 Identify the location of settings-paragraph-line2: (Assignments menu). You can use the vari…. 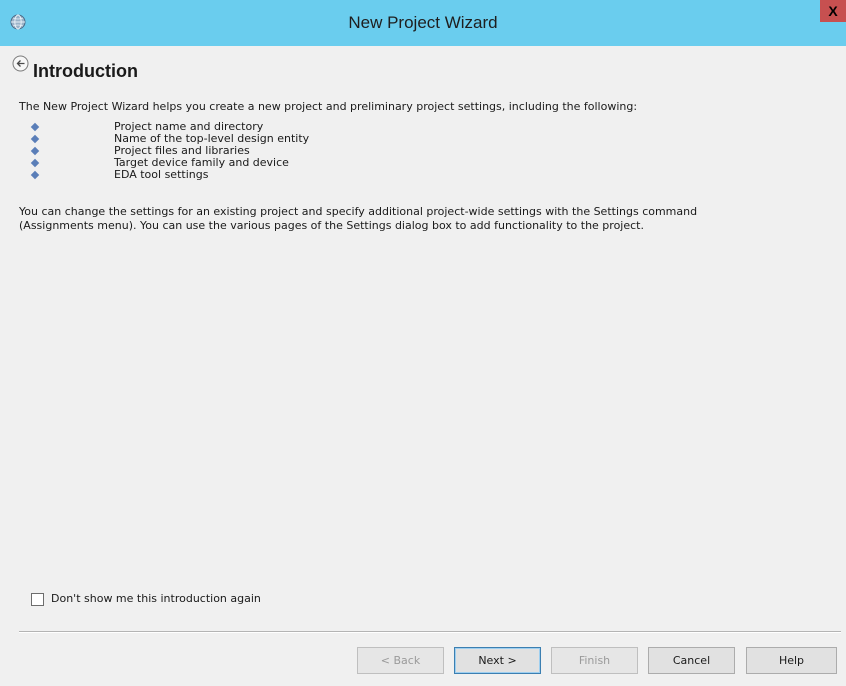
(331, 225).